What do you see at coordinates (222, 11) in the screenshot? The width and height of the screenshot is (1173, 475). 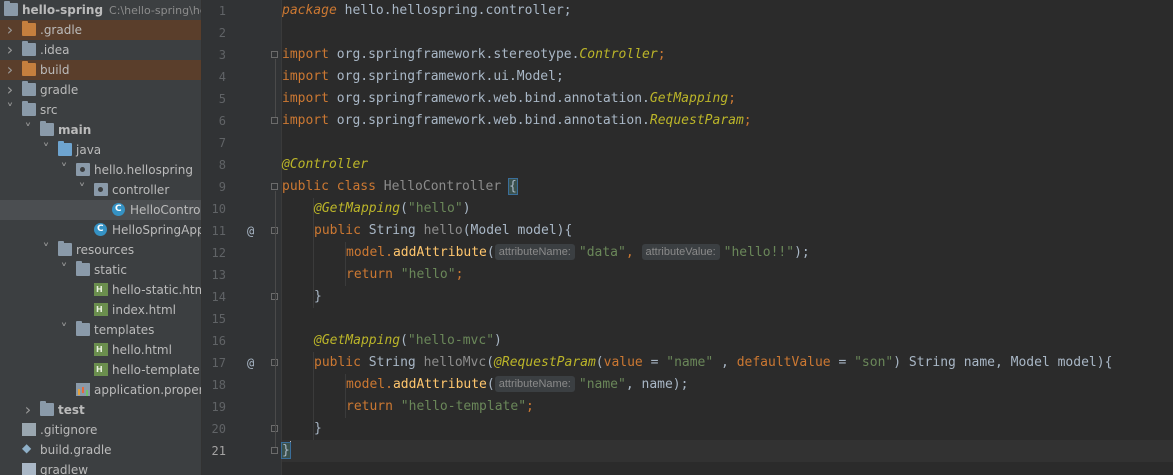 I see `line-number: 1` at bounding box center [222, 11].